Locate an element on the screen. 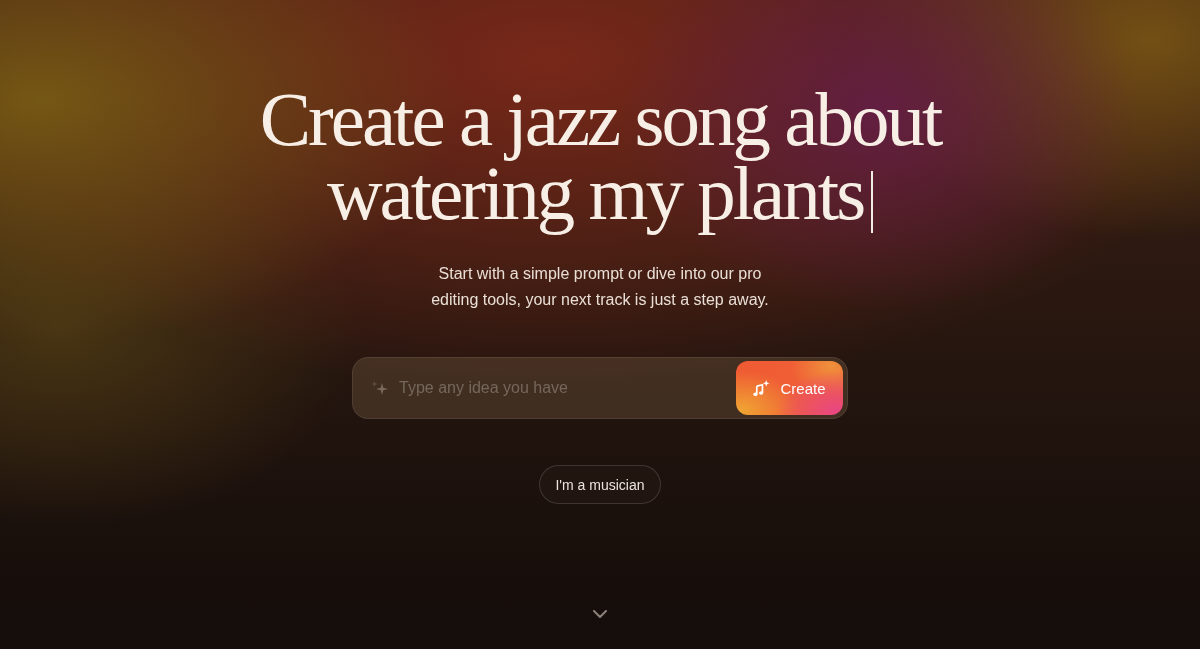 This screenshot has height=649, width=1200. music-note-sparkle-icon is located at coordinates (762, 388).